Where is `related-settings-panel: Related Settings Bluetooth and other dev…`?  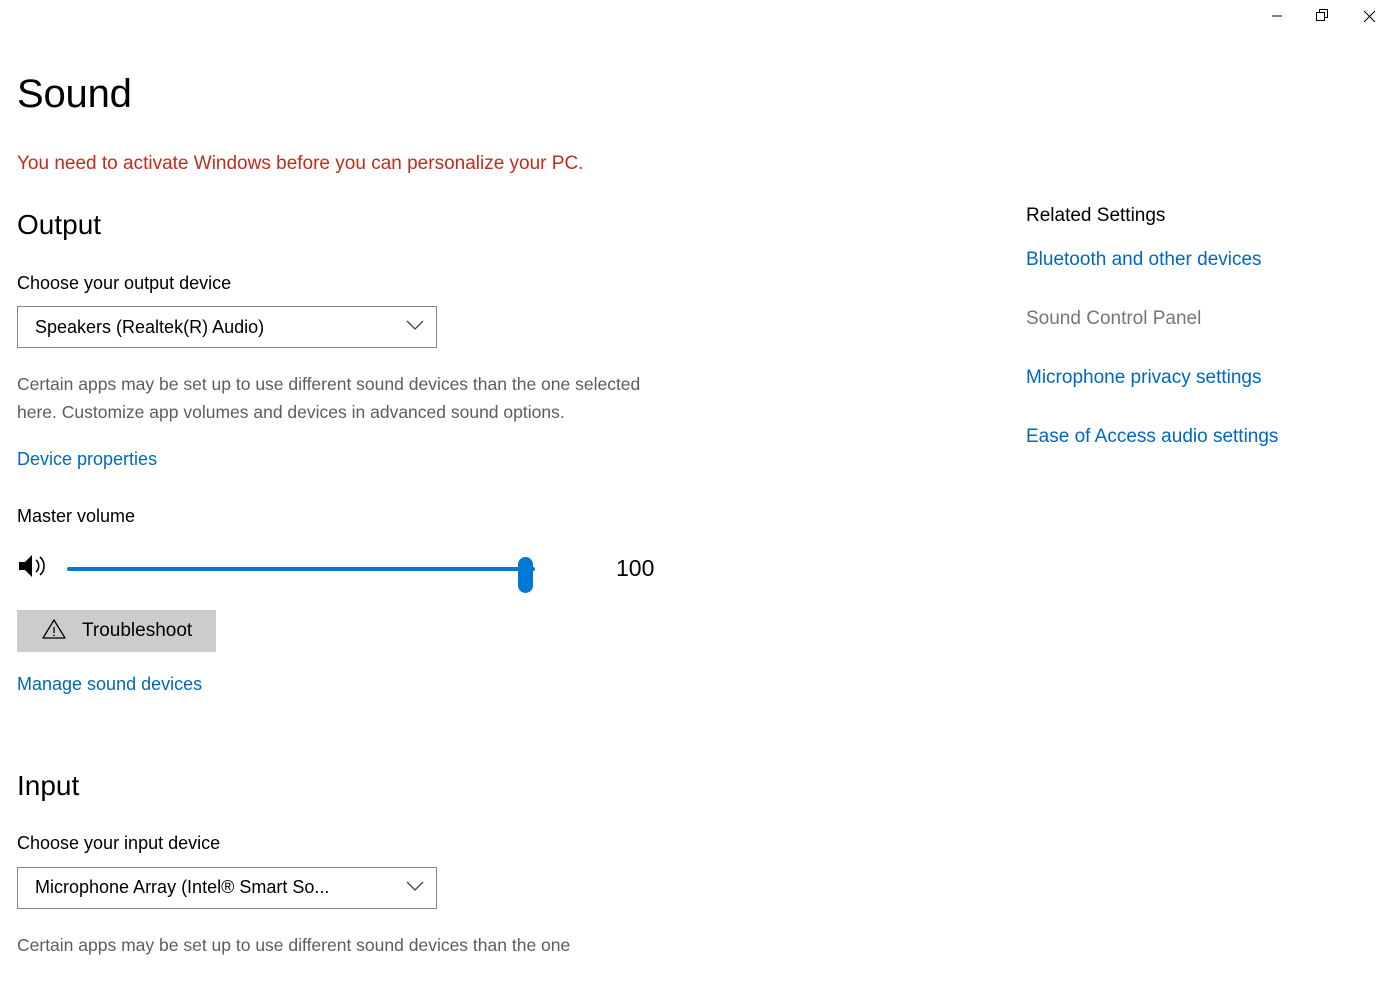 related-settings-panel: Related Settings Bluetooth and other dev… is located at coordinates (1201, 326).